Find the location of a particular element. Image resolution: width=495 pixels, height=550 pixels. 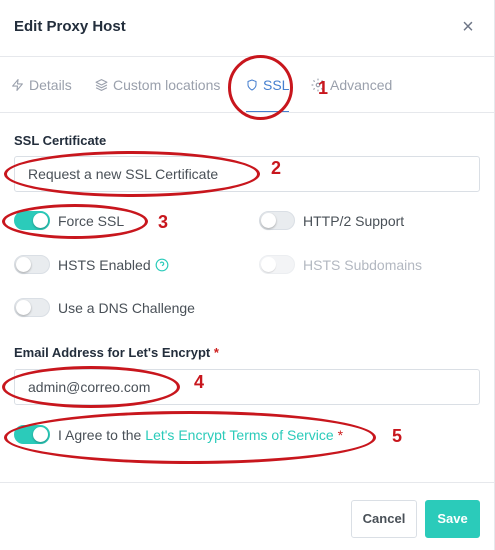

hsts-subdomains-switch is located at coordinates (277, 264).